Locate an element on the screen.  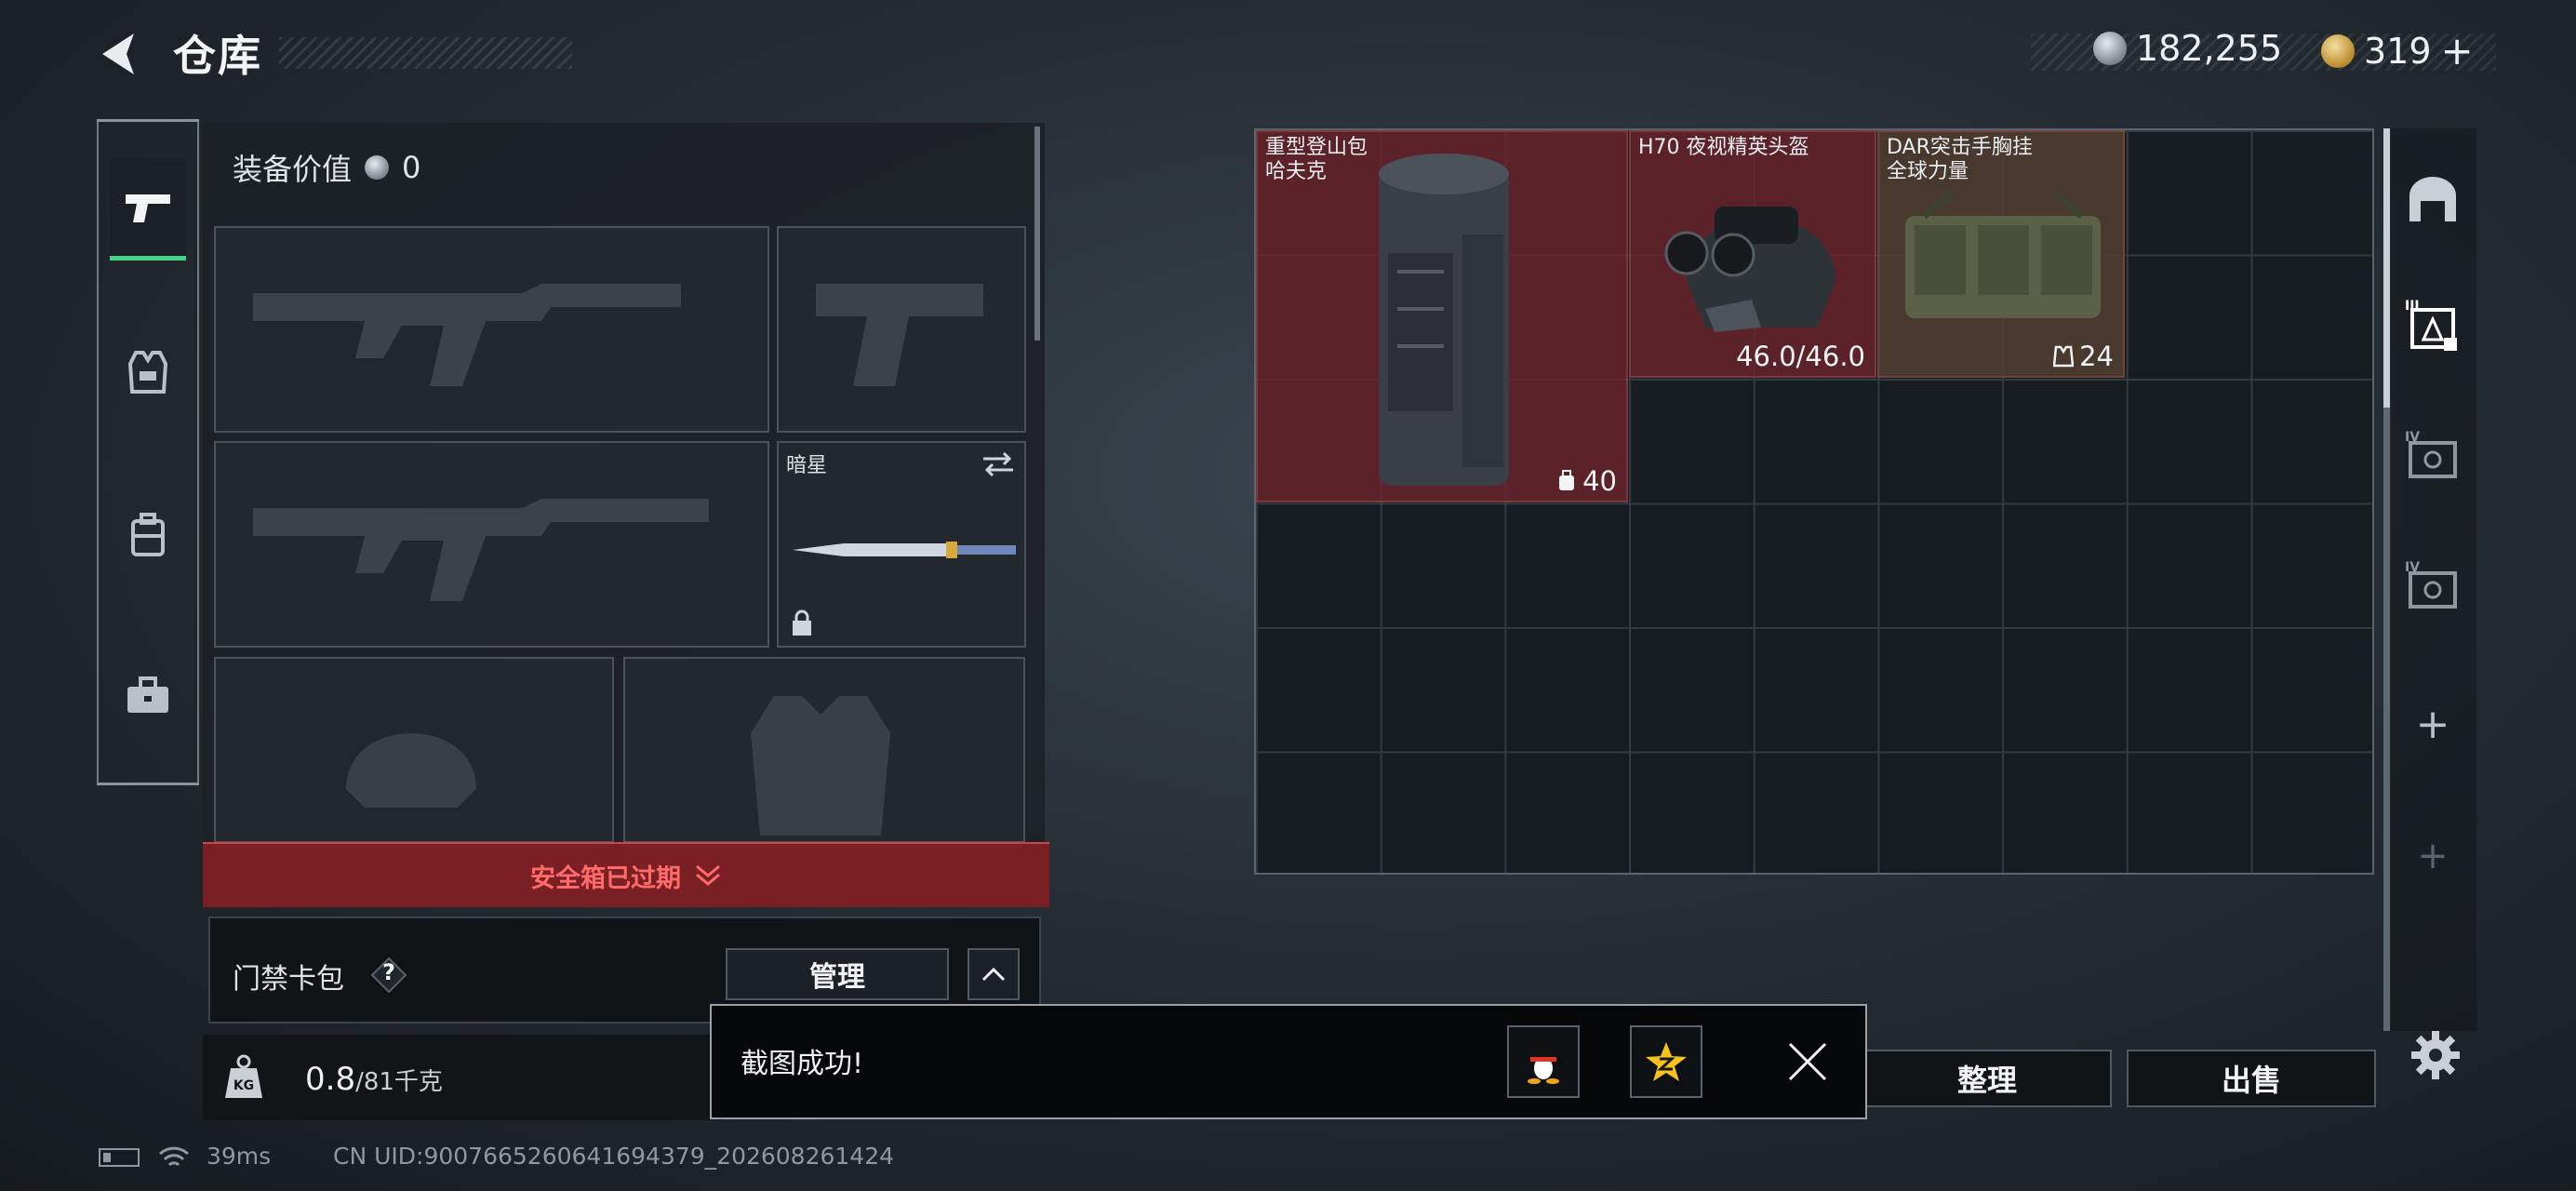
pistol-icon is located at coordinates (148, 208).